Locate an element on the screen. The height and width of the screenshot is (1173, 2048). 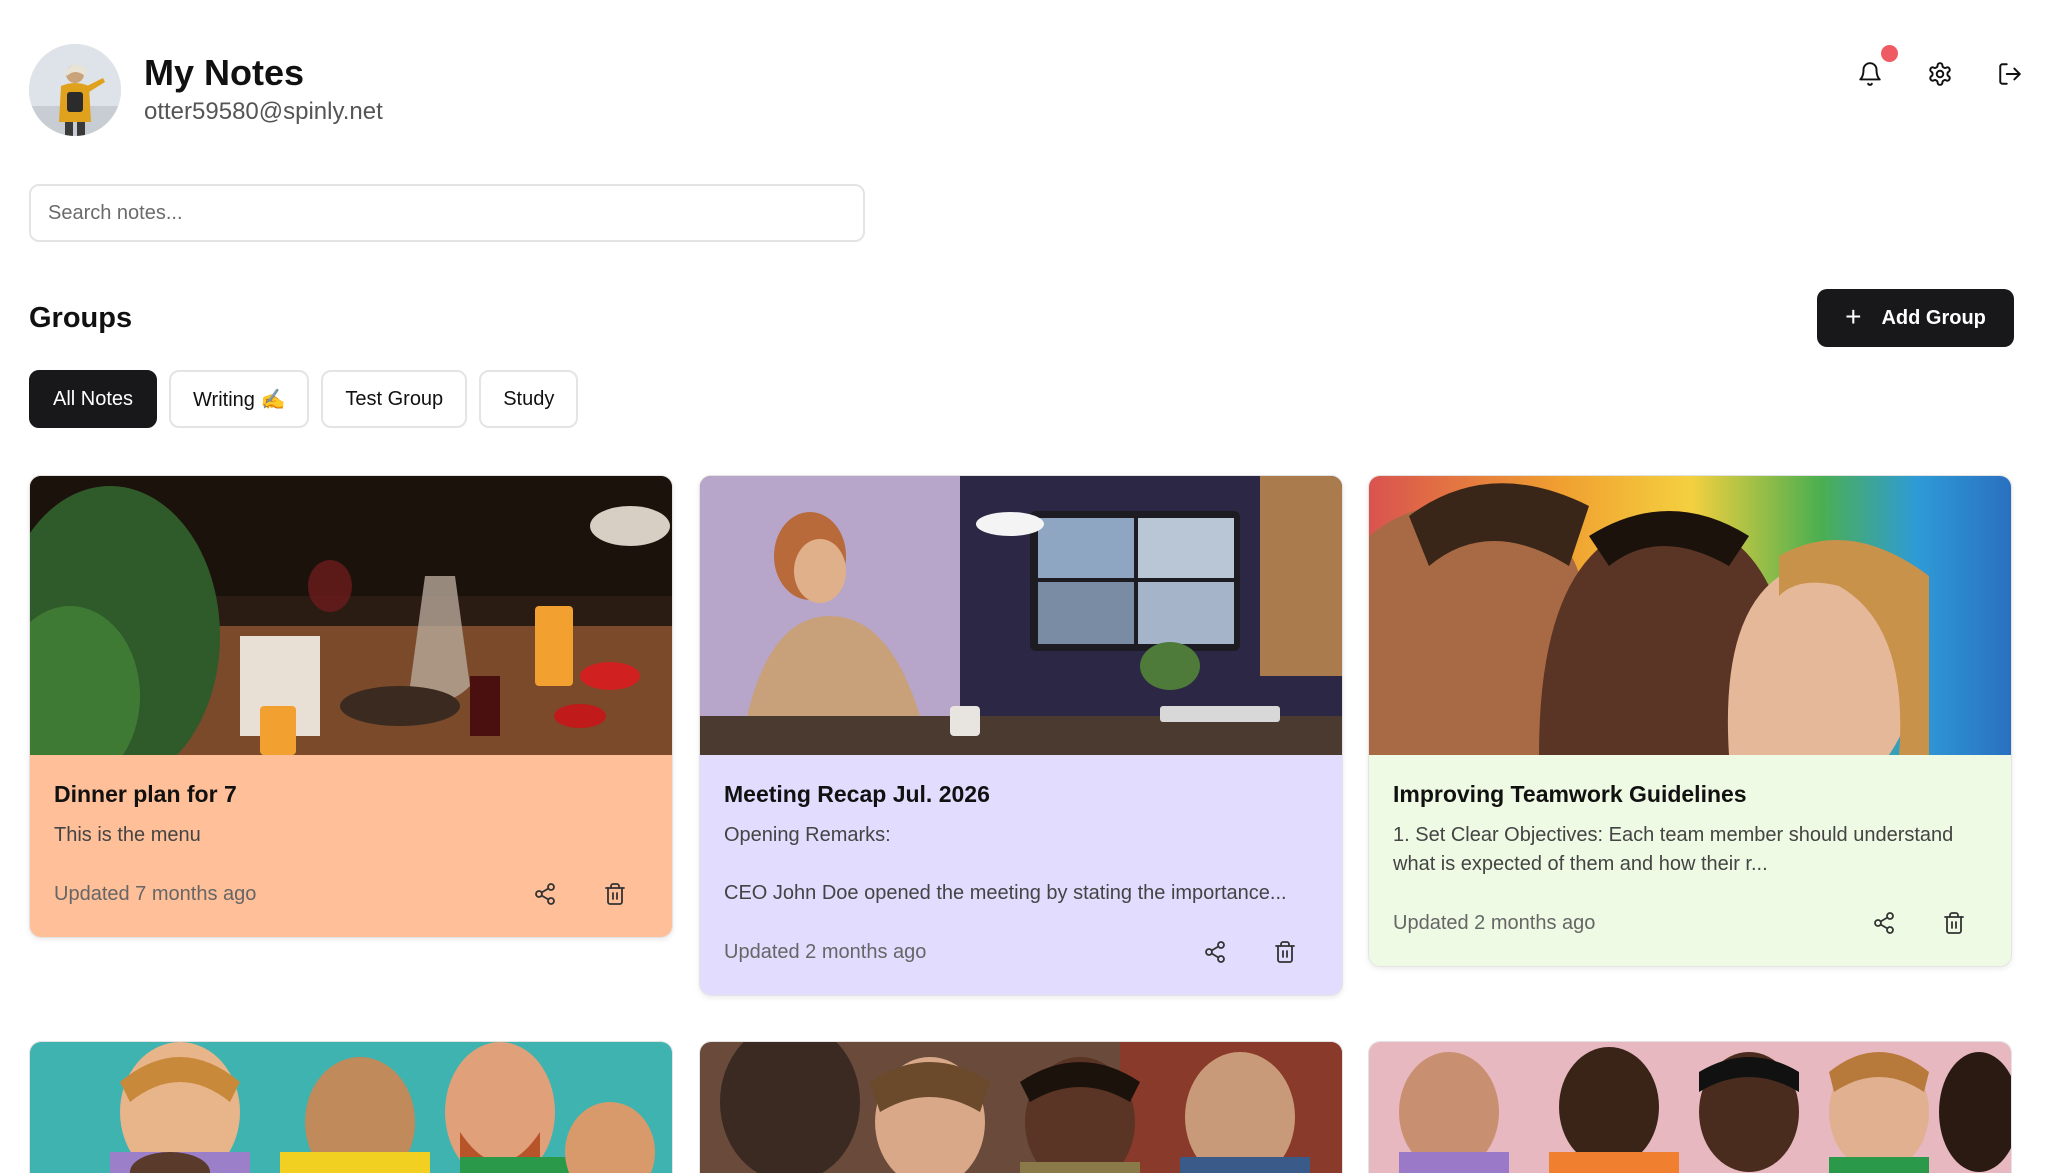
avatar is located at coordinates (75, 90).